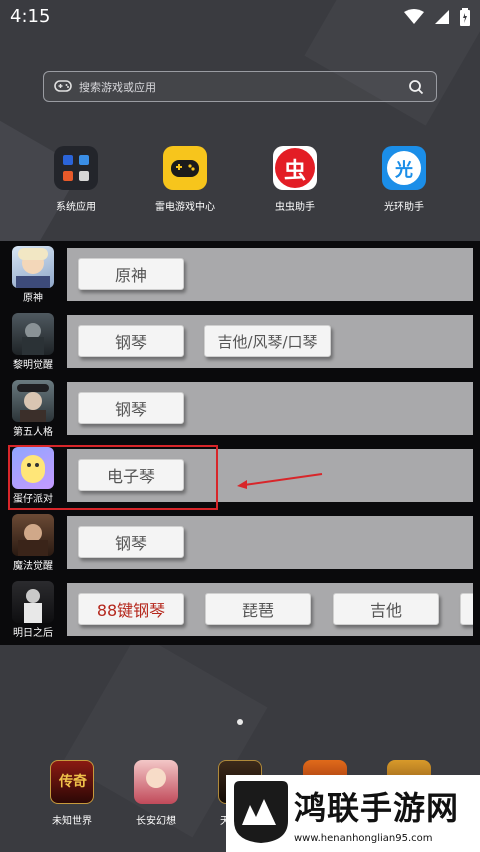  Describe the element at coordinates (156, 782) in the screenshot. I see `changan-icon` at that location.